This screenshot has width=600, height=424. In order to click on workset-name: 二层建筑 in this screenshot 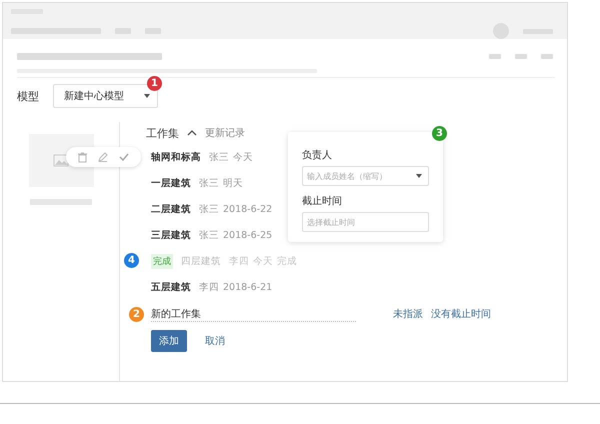, I will do `click(171, 209)`.